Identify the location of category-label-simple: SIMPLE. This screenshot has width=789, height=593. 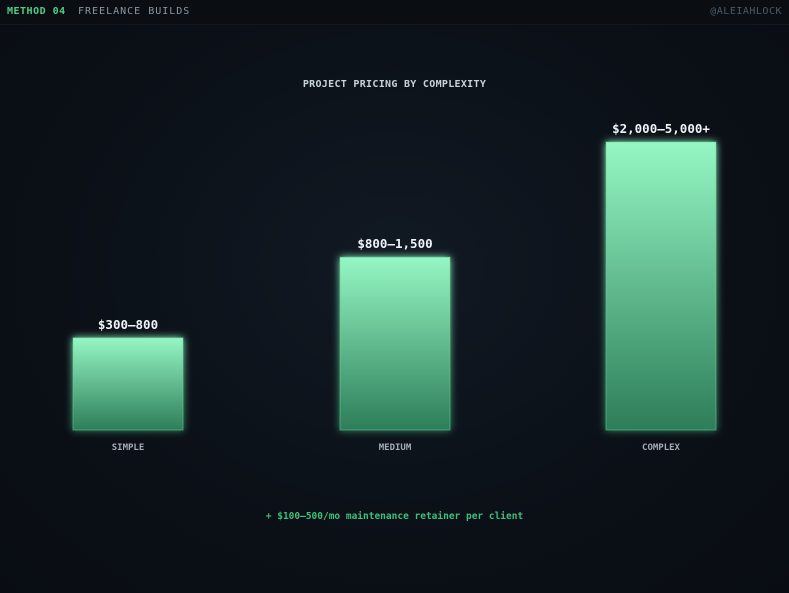
(128, 448).